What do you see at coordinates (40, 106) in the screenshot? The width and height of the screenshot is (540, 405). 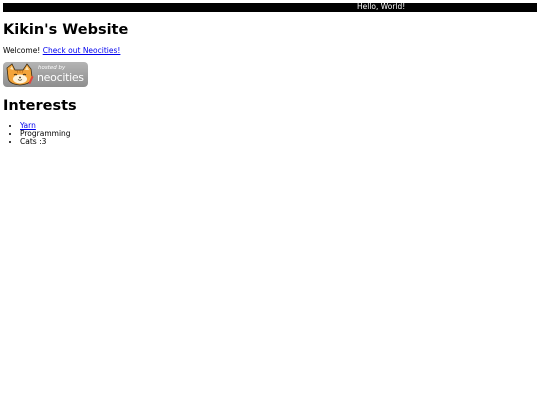 I see `interests-heading: Interests` at bounding box center [40, 106].